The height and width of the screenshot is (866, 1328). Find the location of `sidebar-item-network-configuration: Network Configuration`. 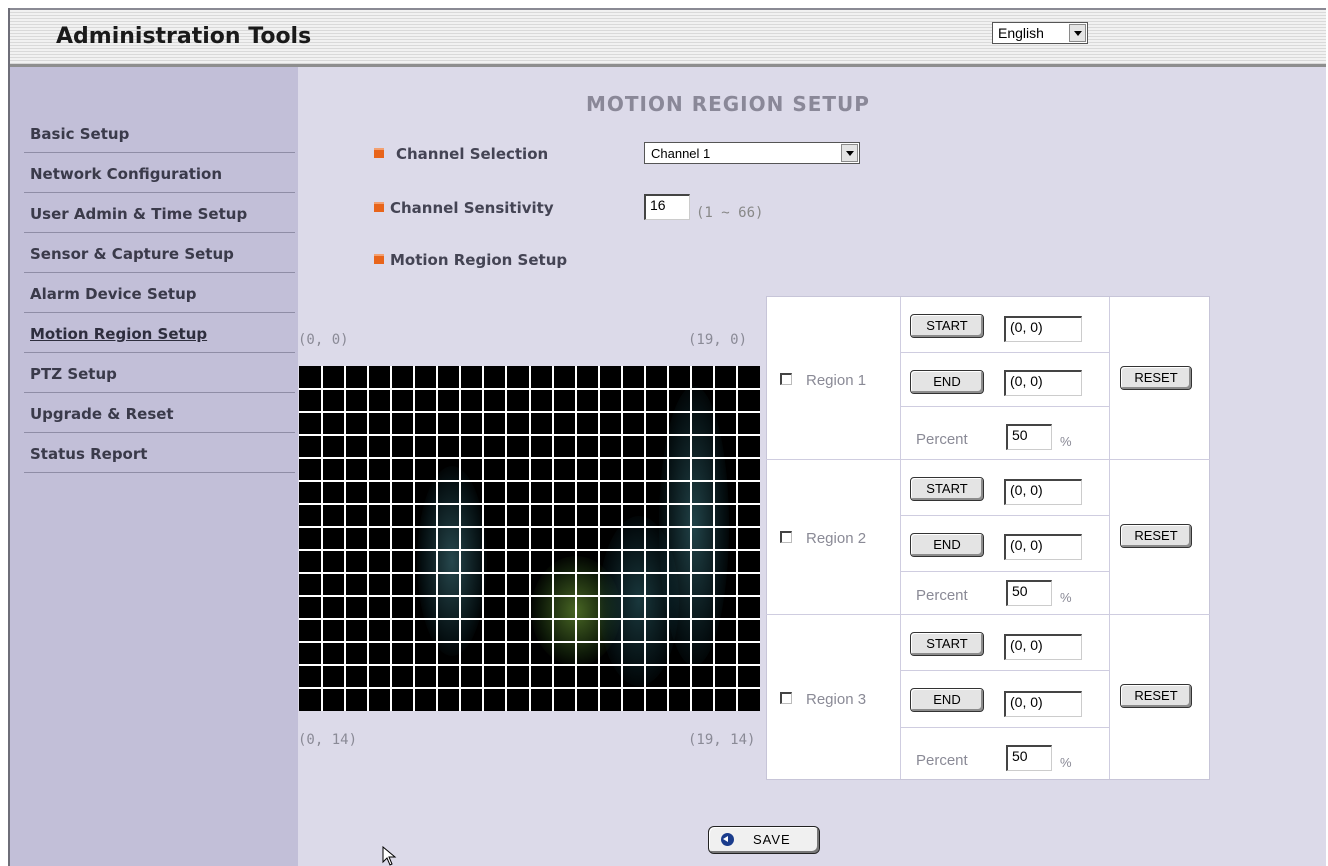

sidebar-item-network-configuration: Network Configuration is located at coordinates (159, 172).